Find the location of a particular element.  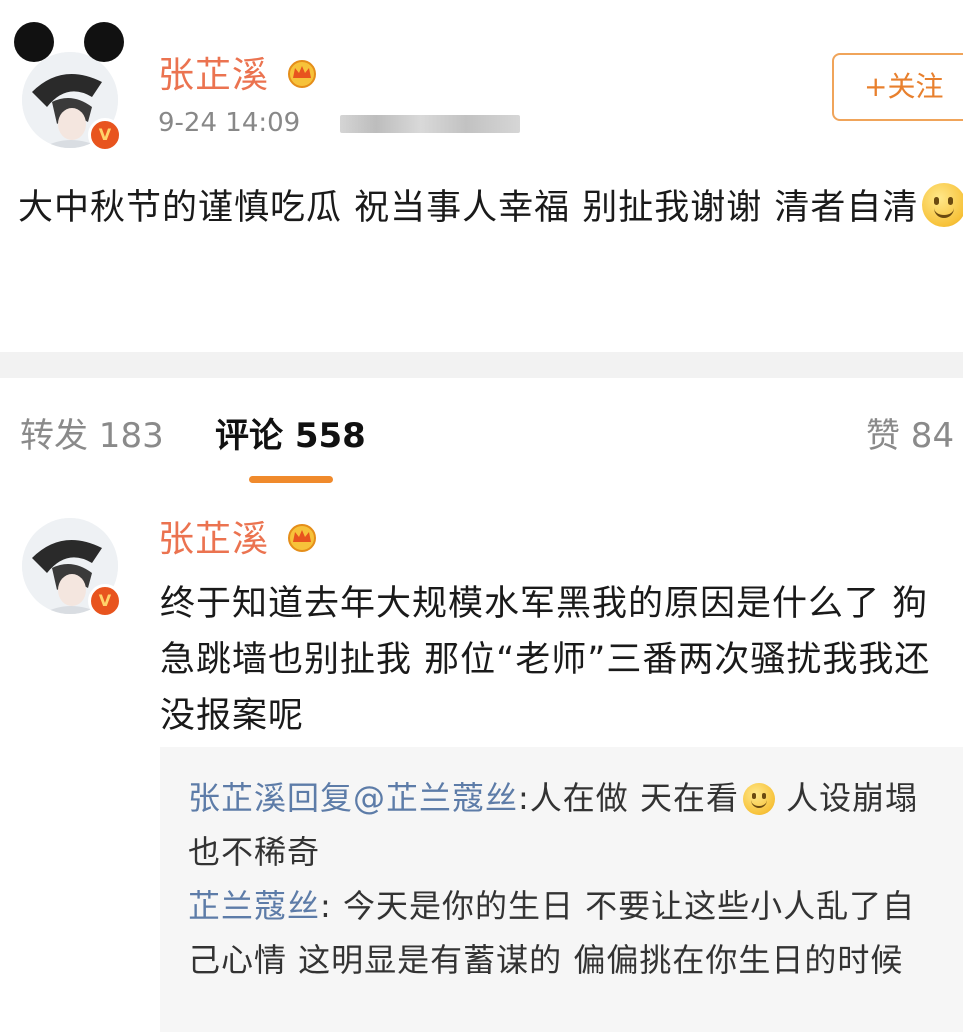

tab-active-indicator is located at coordinates (291, 479).